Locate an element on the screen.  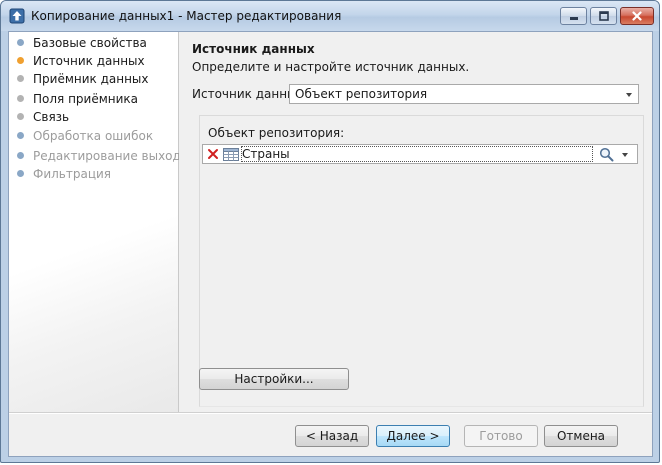
nav-step-filtering: Фильтрация is located at coordinates (64, 174).